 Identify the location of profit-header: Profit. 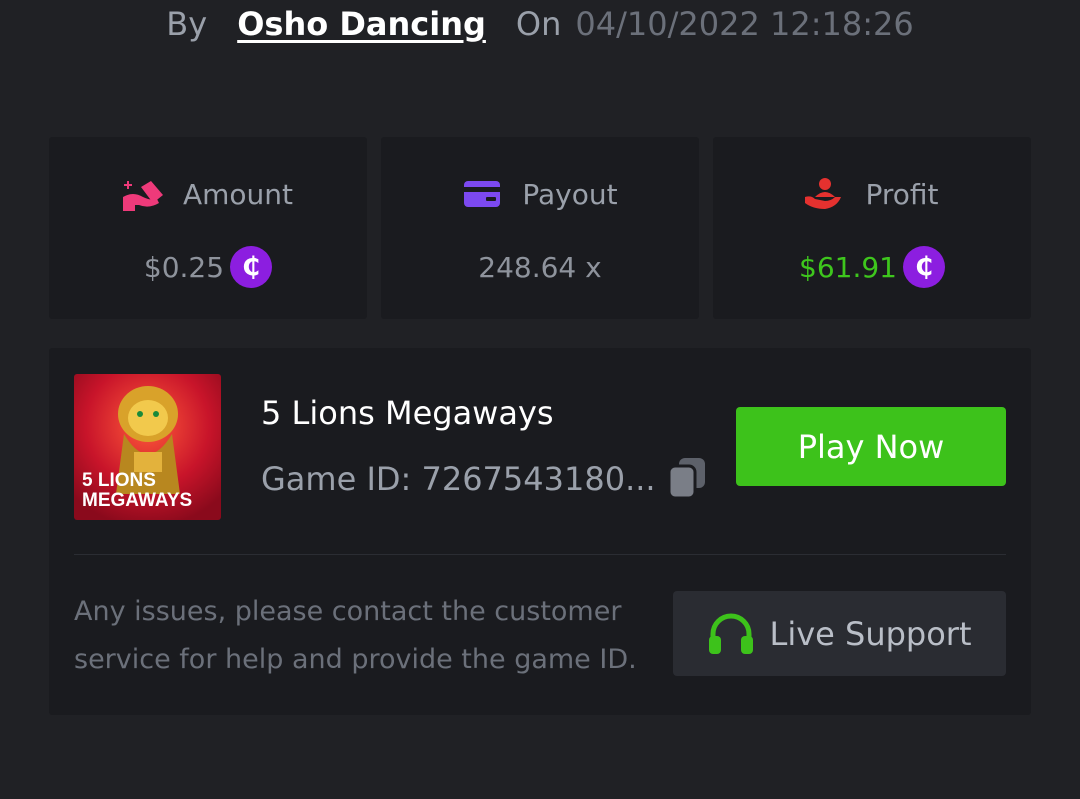
(872, 194).